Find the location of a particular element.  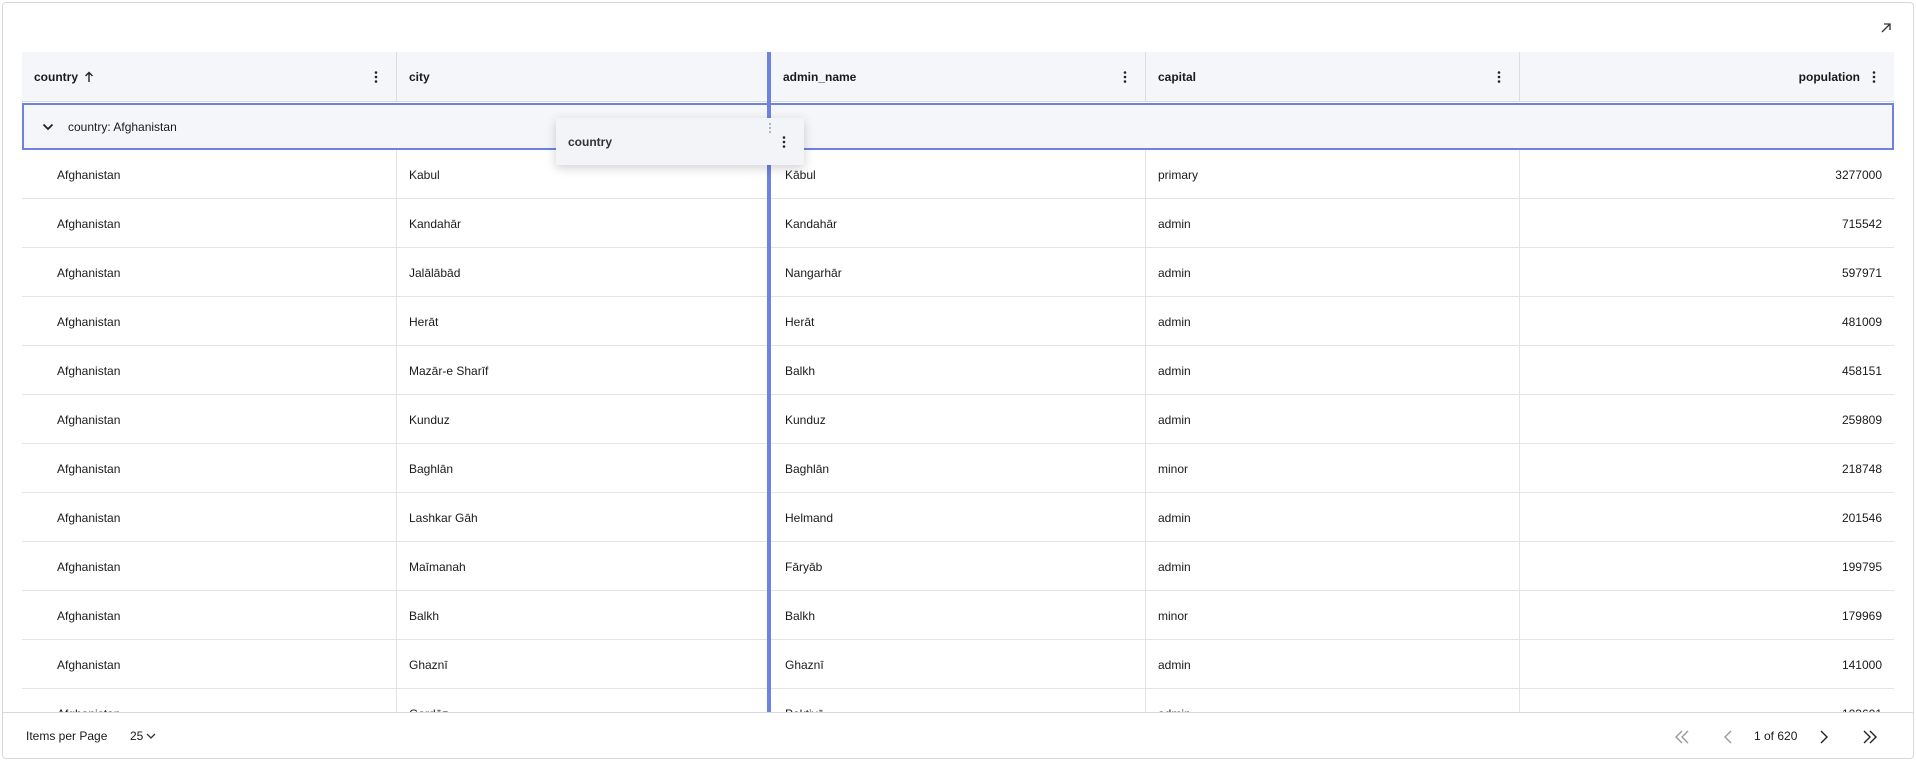

cell-admin-name: Kandahār is located at coordinates (958, 223).